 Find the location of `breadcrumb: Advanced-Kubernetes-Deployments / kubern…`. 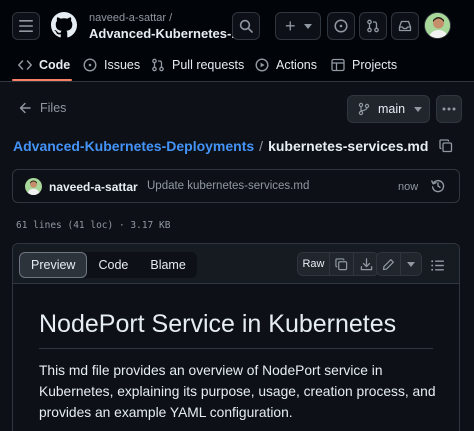

breadcrumb: Advanced-Kubernetes-Deployments / kubern… is located at coordinates (233, 146).